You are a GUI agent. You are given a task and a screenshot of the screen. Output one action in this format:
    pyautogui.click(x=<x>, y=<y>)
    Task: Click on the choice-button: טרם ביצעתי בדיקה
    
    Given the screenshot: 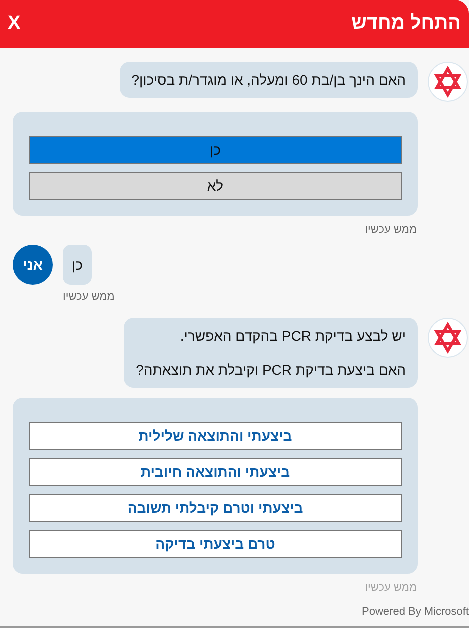 What is the action you would take?
    pyautogui.click(x=215, y=544)
    